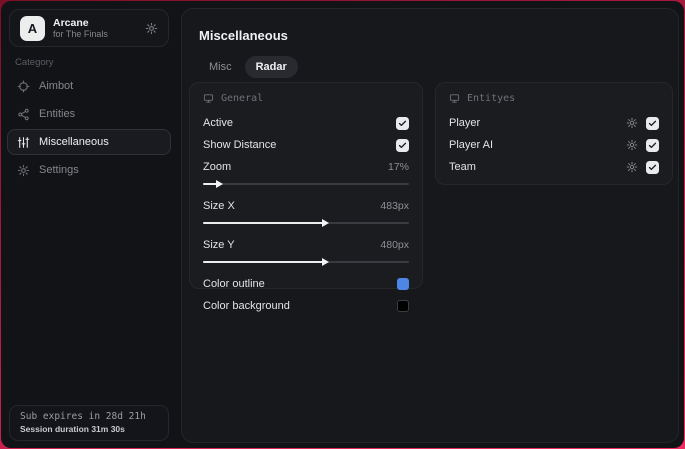  I want to click on sidebar-item-settings: Settings, so click(89, 170).